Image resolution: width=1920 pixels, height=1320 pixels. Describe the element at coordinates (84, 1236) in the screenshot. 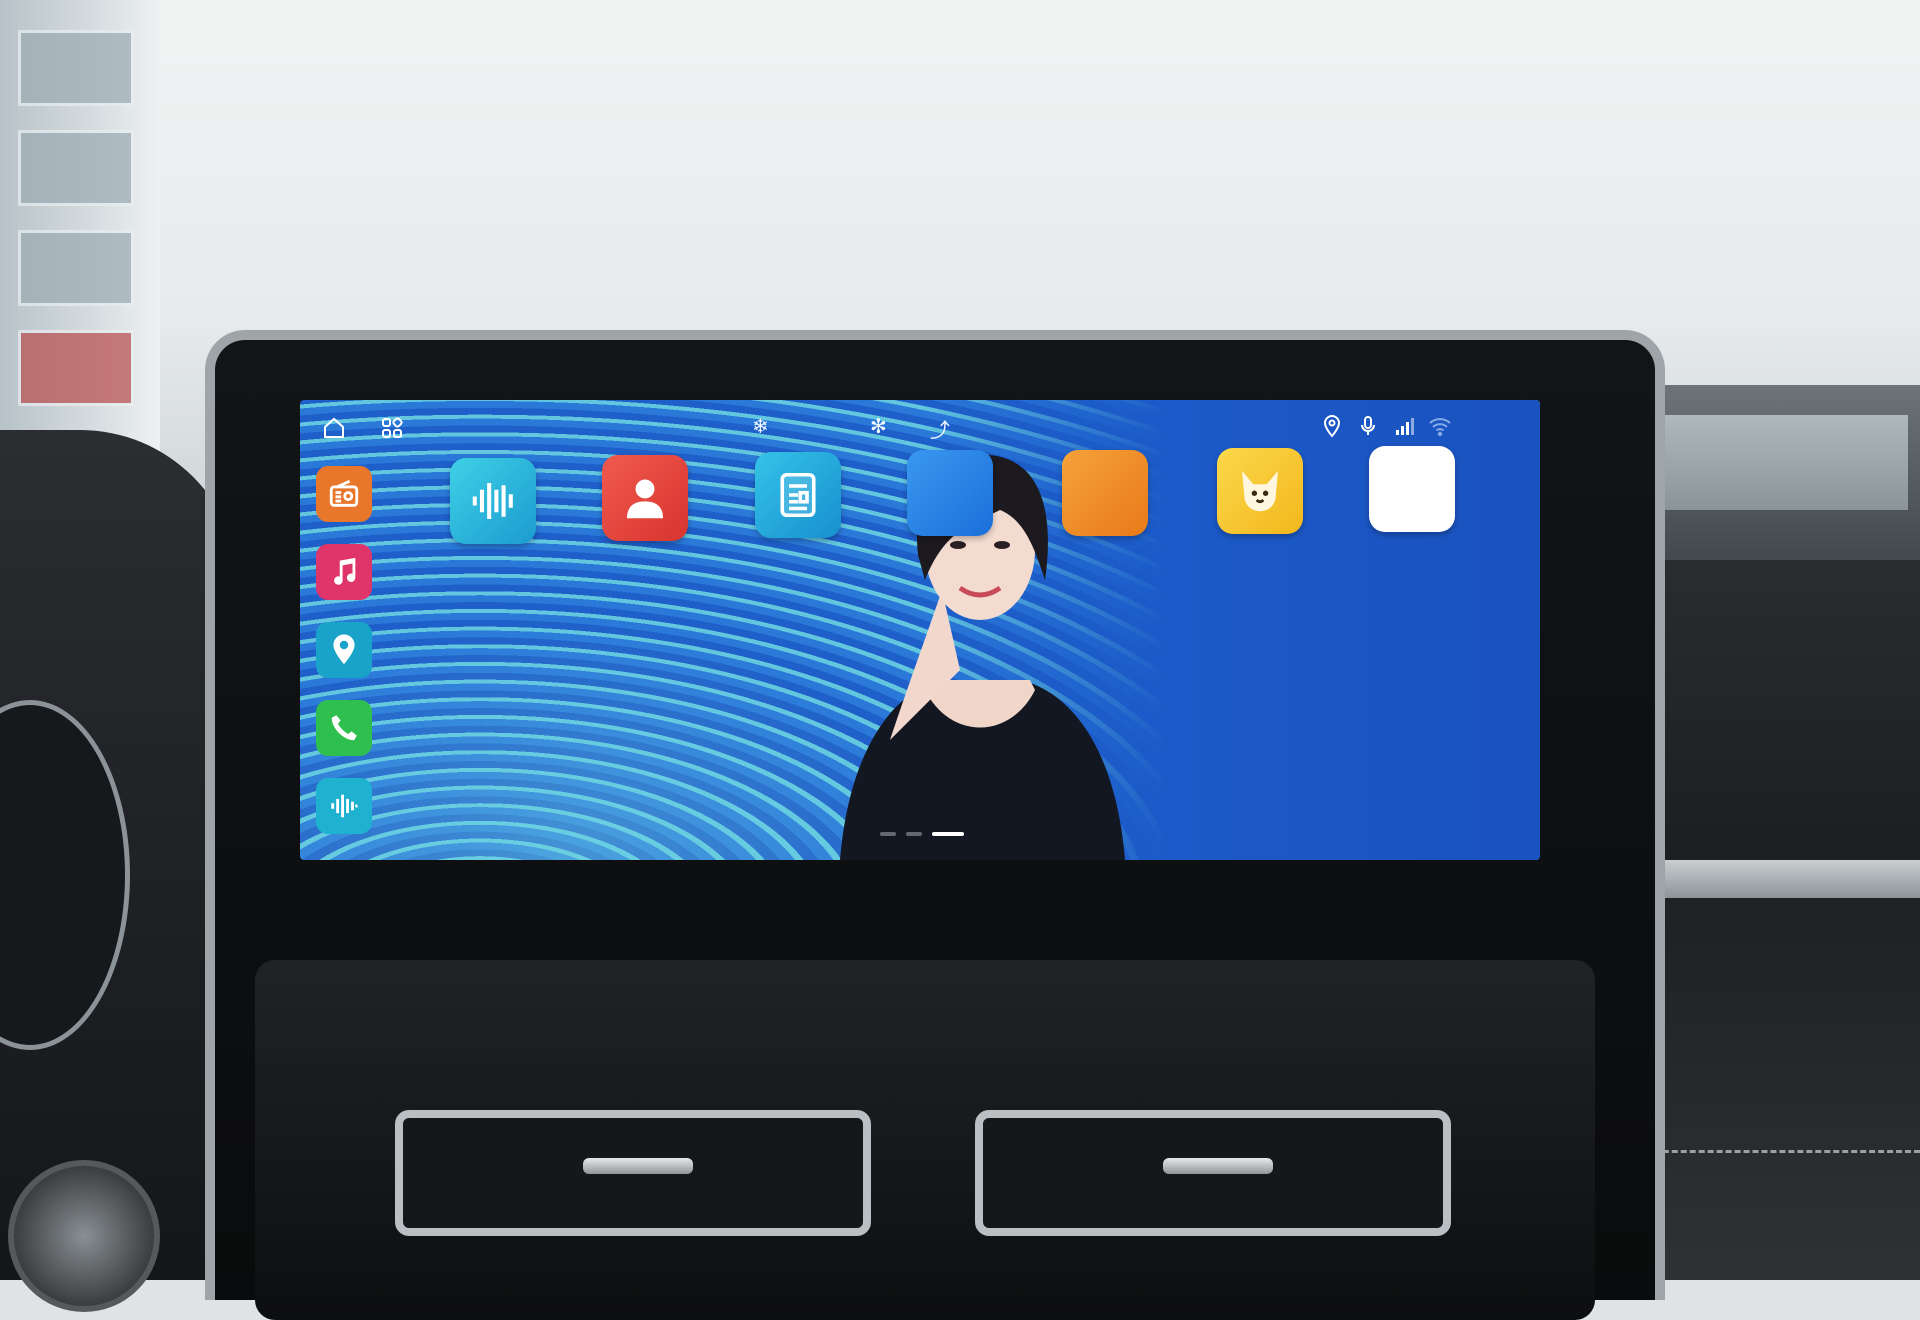

I see `engine-start-stop-button` at that location.